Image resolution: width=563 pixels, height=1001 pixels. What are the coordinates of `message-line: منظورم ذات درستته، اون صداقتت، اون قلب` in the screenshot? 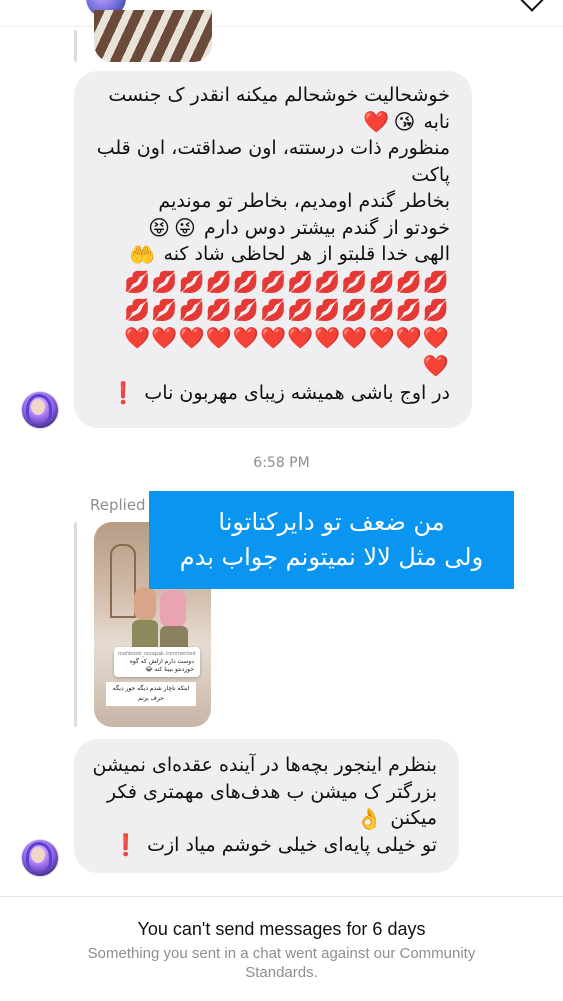 It's located at (273, 148).